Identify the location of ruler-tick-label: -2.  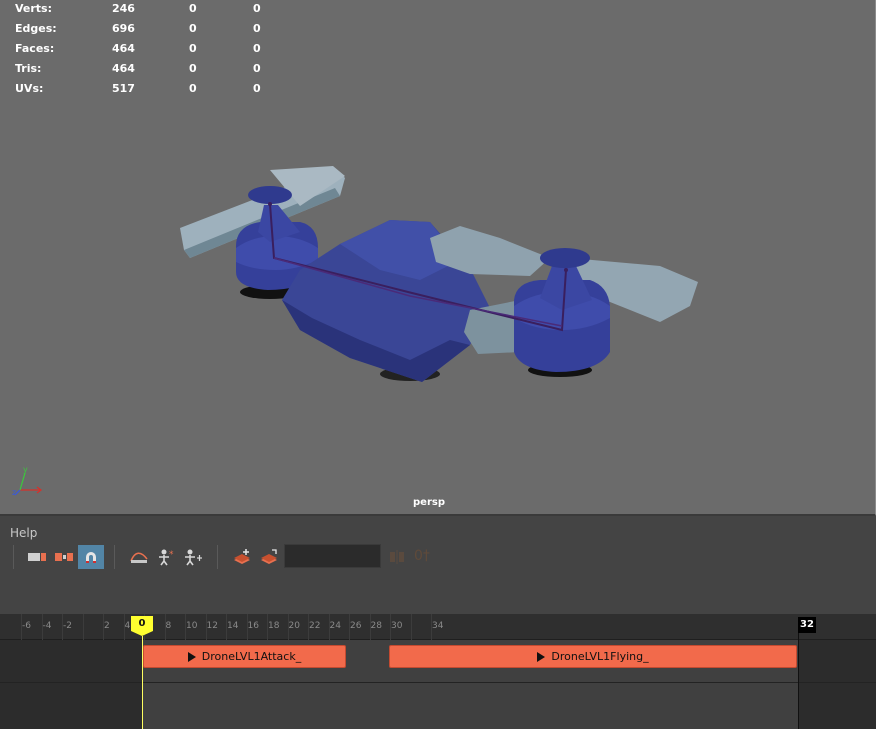
(67, 626).